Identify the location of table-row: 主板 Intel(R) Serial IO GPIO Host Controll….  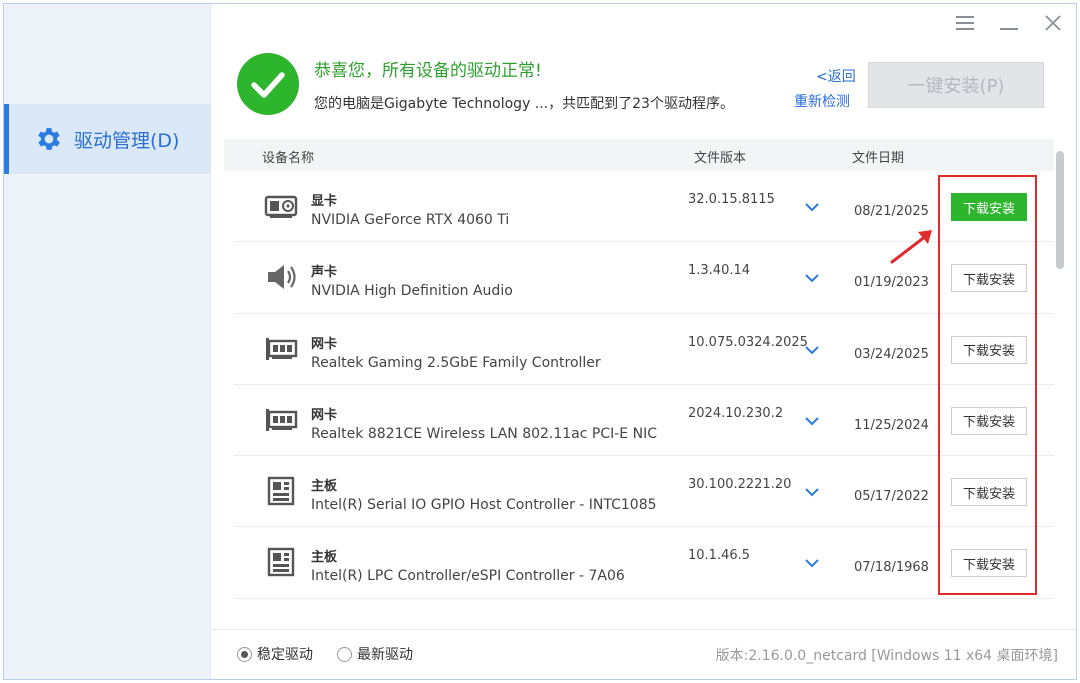
(644, 492).